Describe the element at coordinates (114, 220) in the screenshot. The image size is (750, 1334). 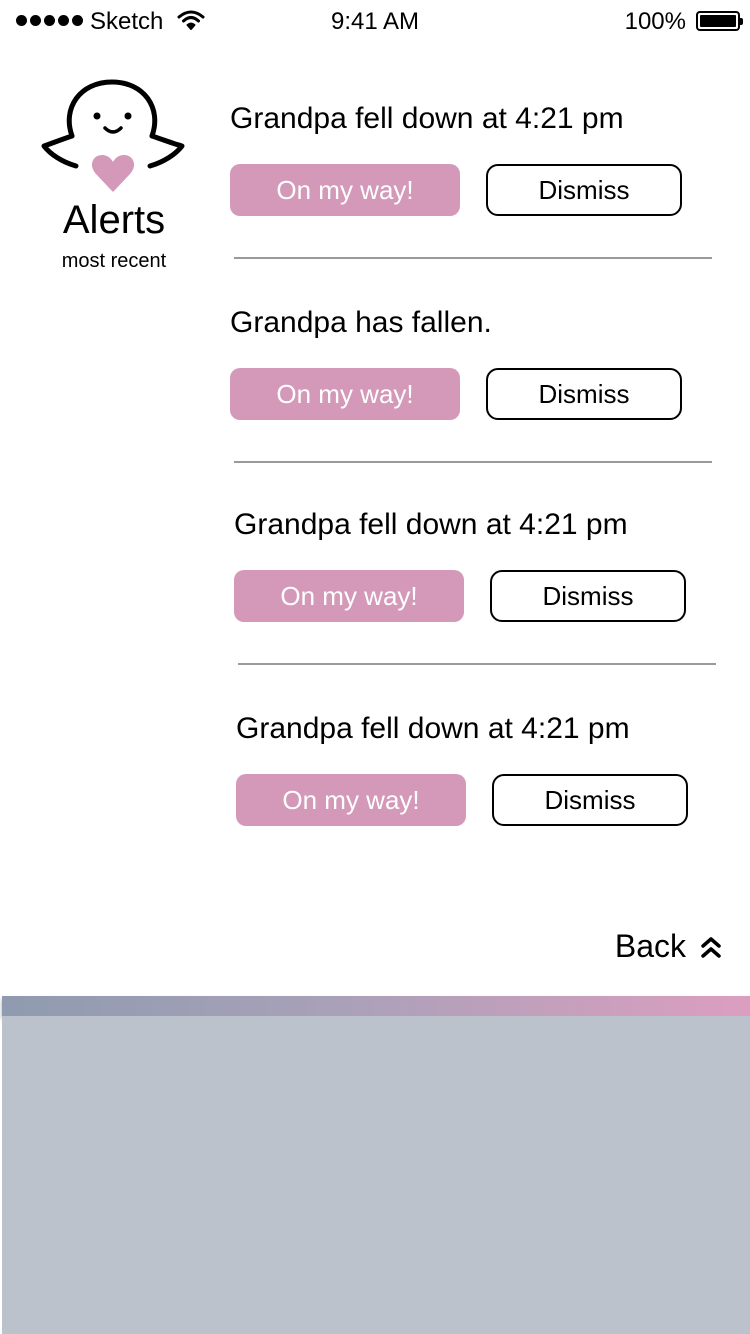
I see `page-title: Alerts` at that location.